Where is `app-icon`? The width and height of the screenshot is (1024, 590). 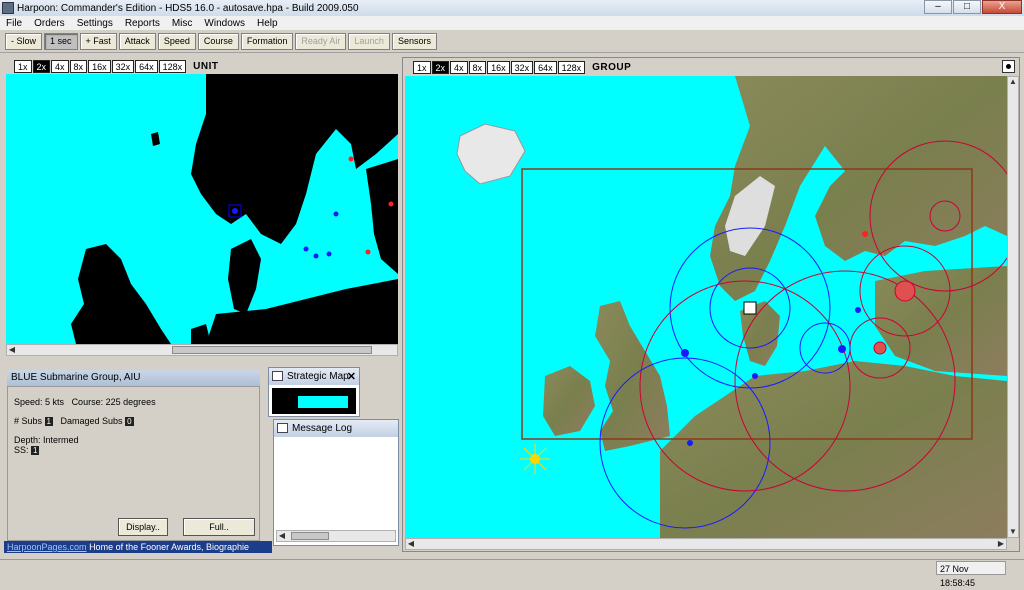 app-icon is located at coordinates (8, 8).